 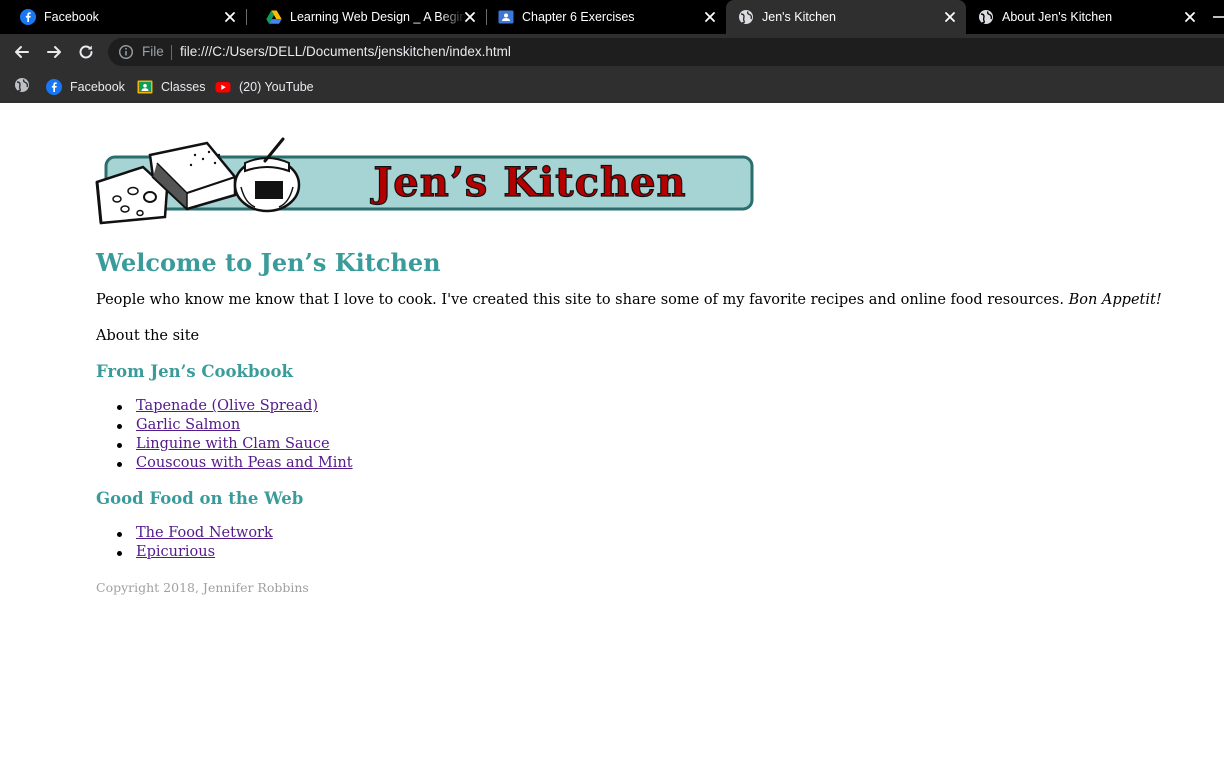 I want to click on list-item: Linguine with Clam Sauce, so click(x=235, y=444).